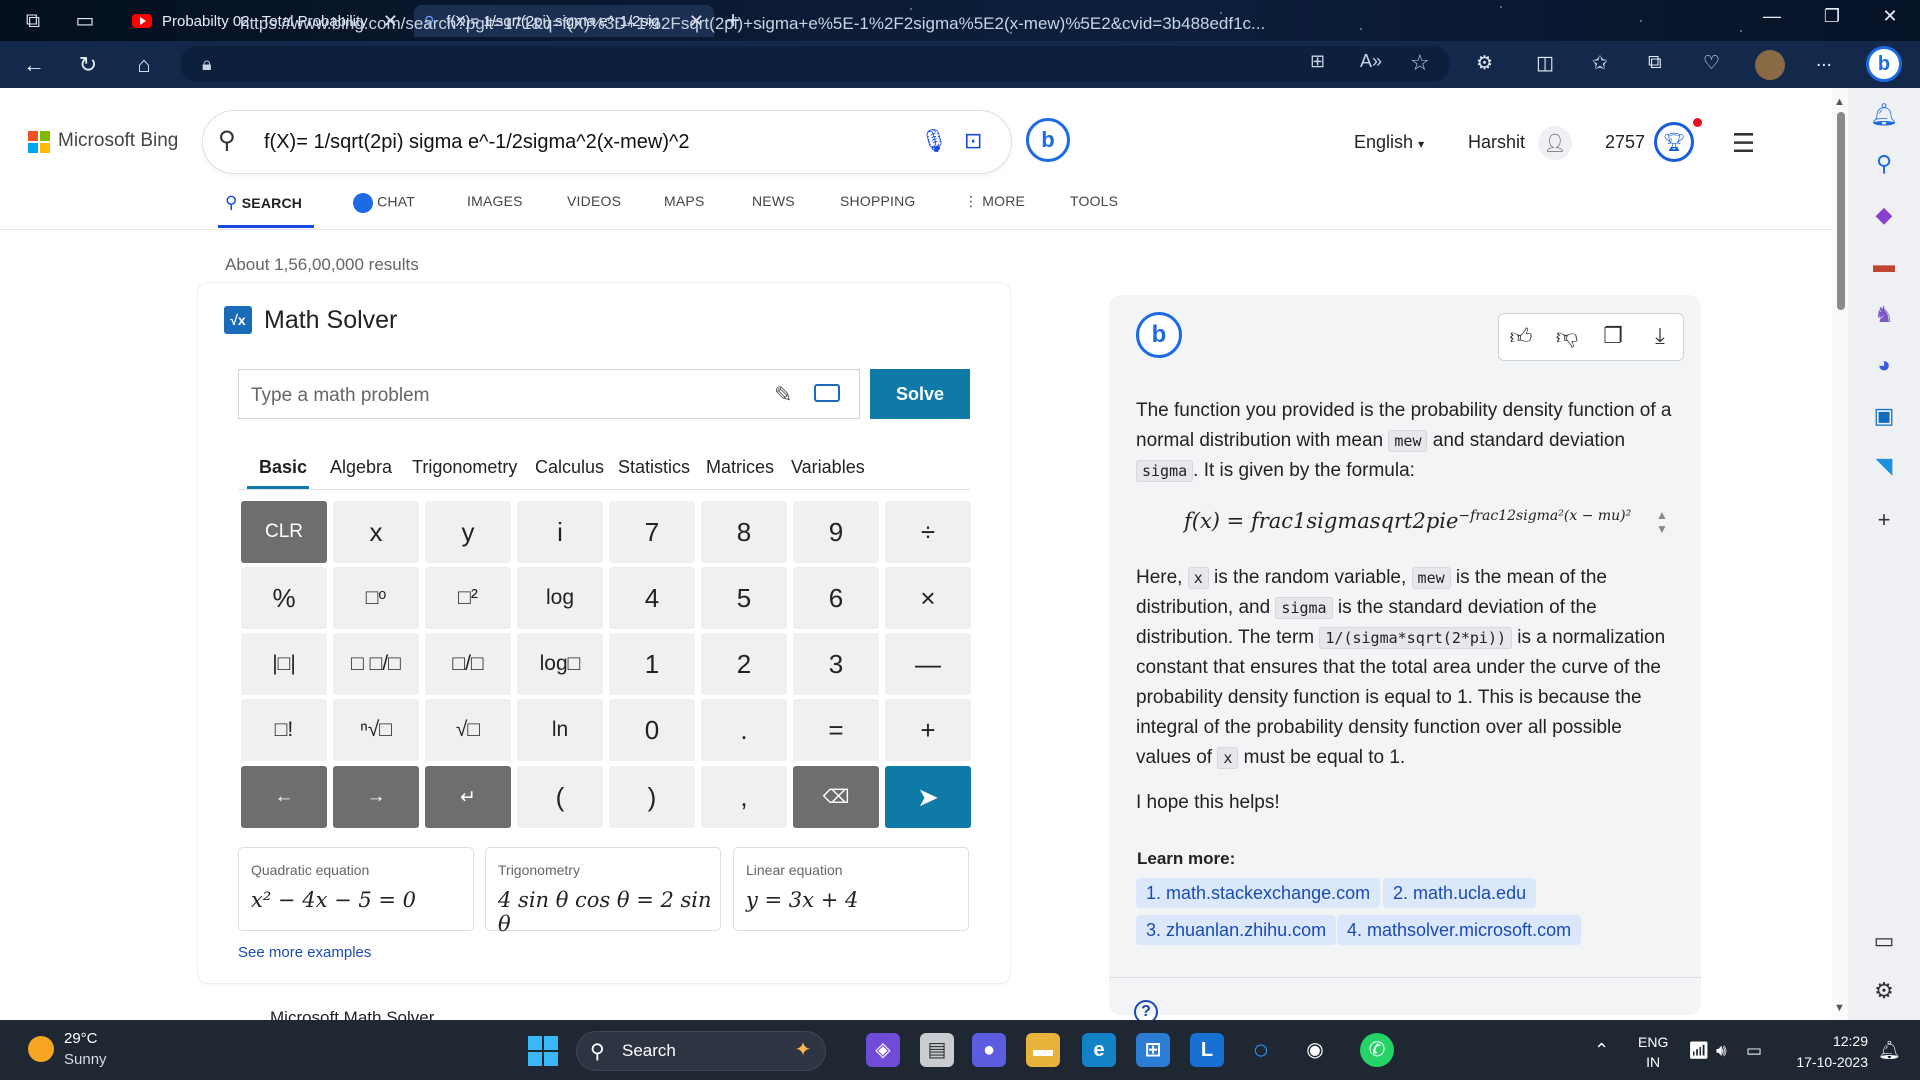 The height and width of the screenshot is (1080, 1920). What do you see at coordinates (468, 598) in the screenshot?
I see `key-square: □²` at bounding box center [468, 598].